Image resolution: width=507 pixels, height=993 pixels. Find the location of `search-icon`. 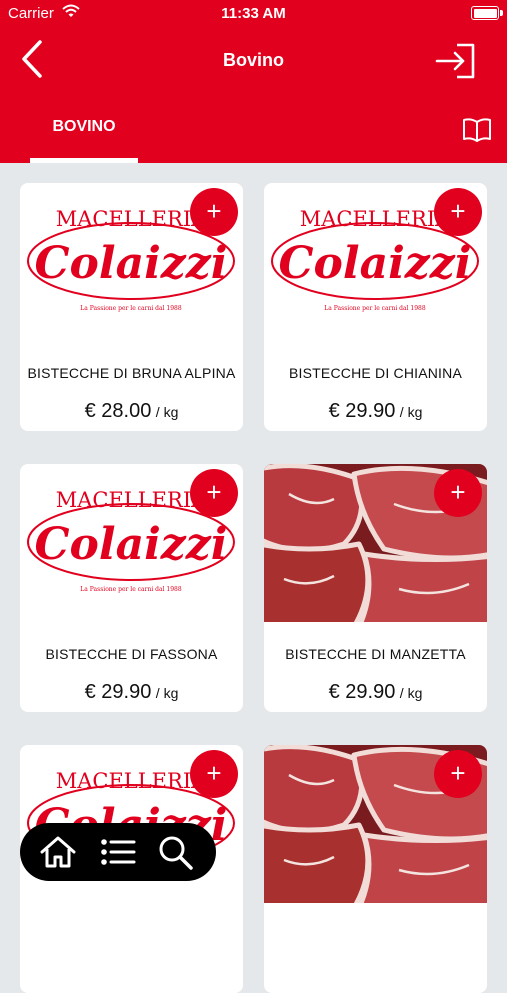

search-icon is located at coordinates (176, 852).